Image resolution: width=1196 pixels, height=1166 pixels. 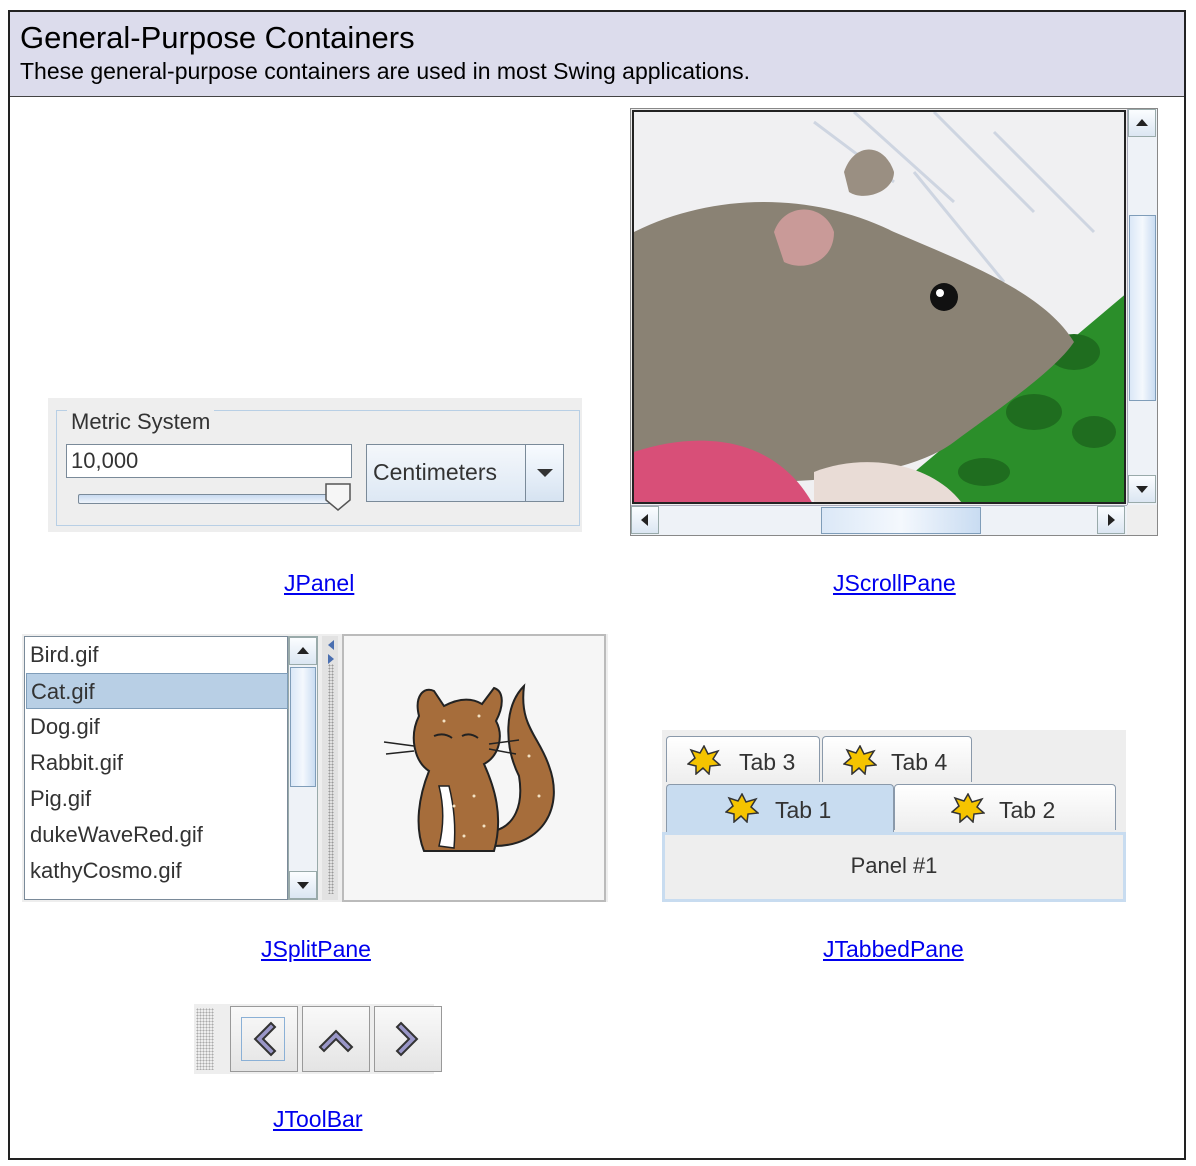 I want to click on jtoolbar-link: JToolBar, so click(x=317, y=1119).